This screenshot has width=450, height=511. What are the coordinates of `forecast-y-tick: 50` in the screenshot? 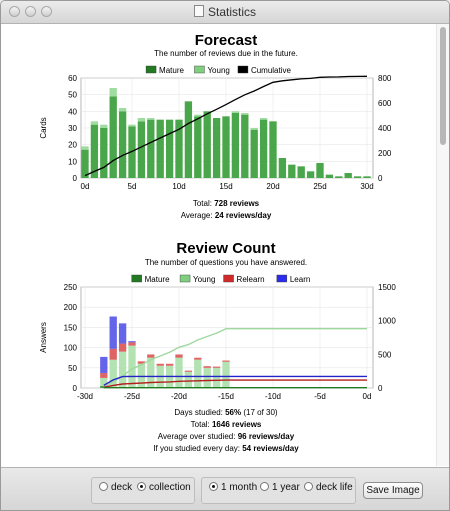 It's located at (72, 95).